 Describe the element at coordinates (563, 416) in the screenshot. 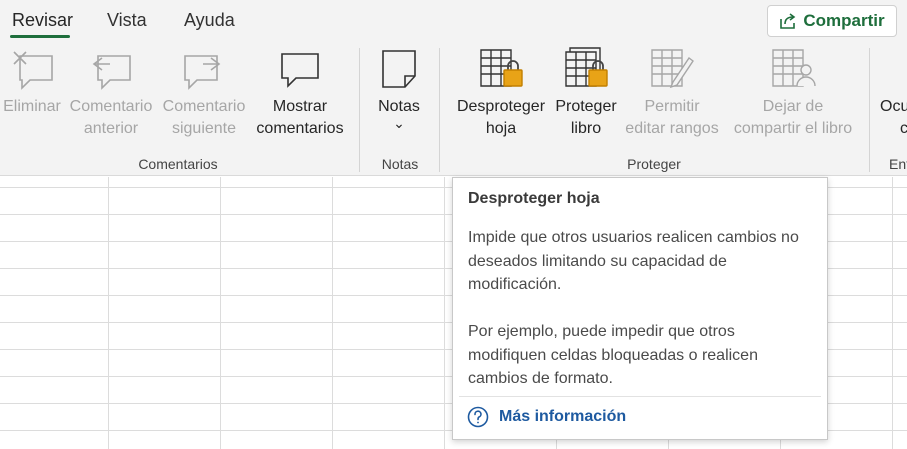

I see `more-info-label: Más información` at that location.